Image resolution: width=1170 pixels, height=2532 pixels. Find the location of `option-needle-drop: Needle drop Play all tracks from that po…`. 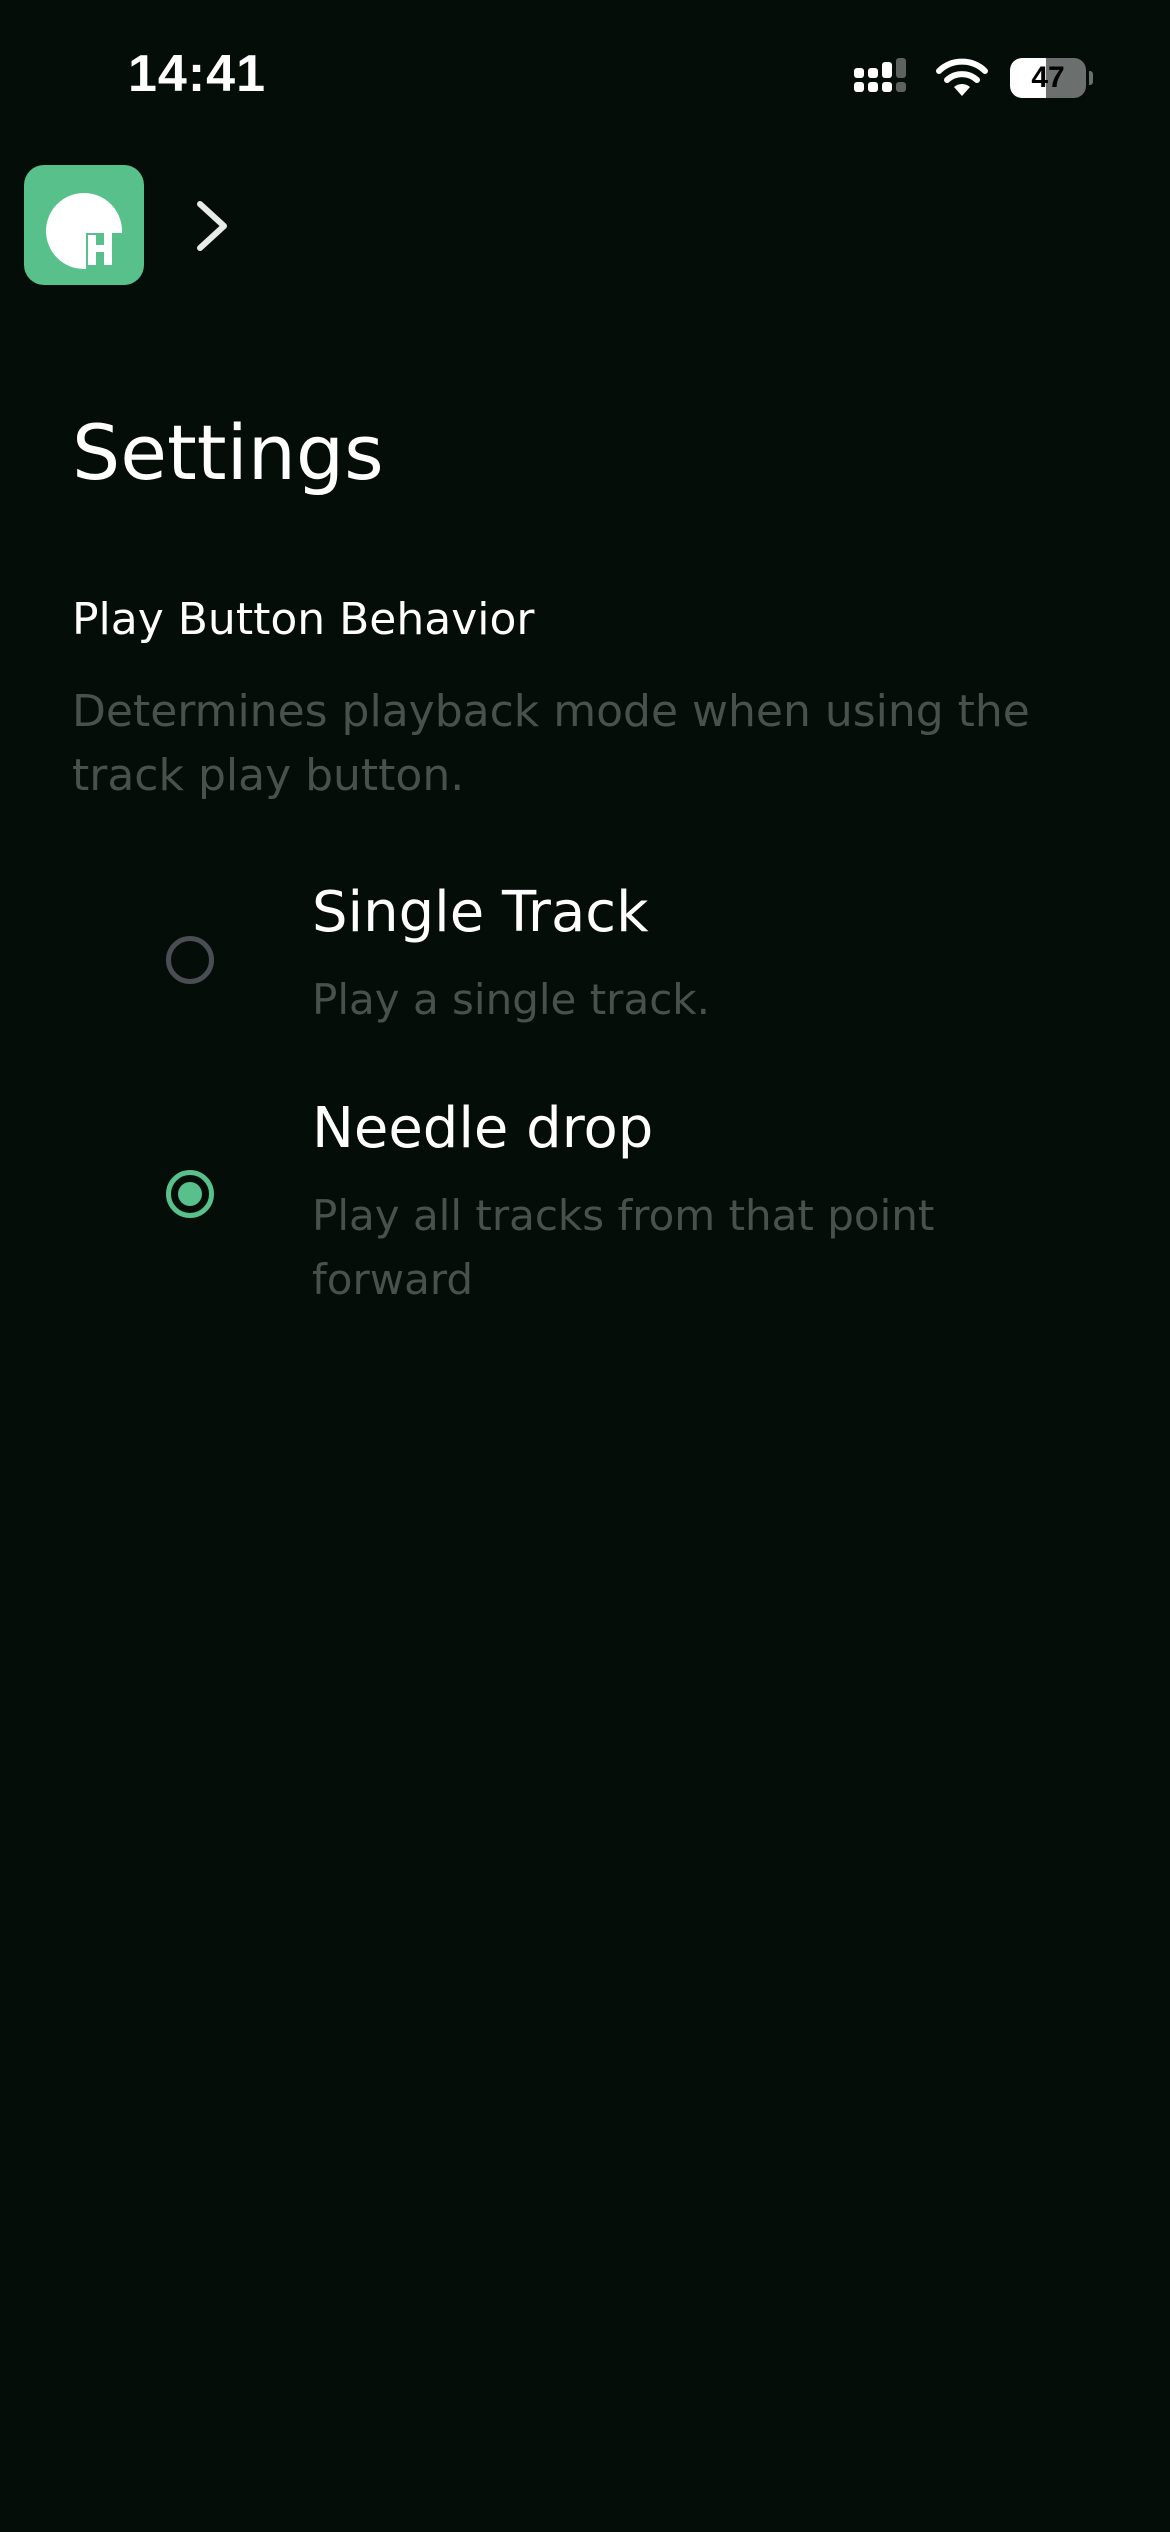

option-needle-drop: Needle drop Play all tracks from that po… is located at coordinates (620, 1211).